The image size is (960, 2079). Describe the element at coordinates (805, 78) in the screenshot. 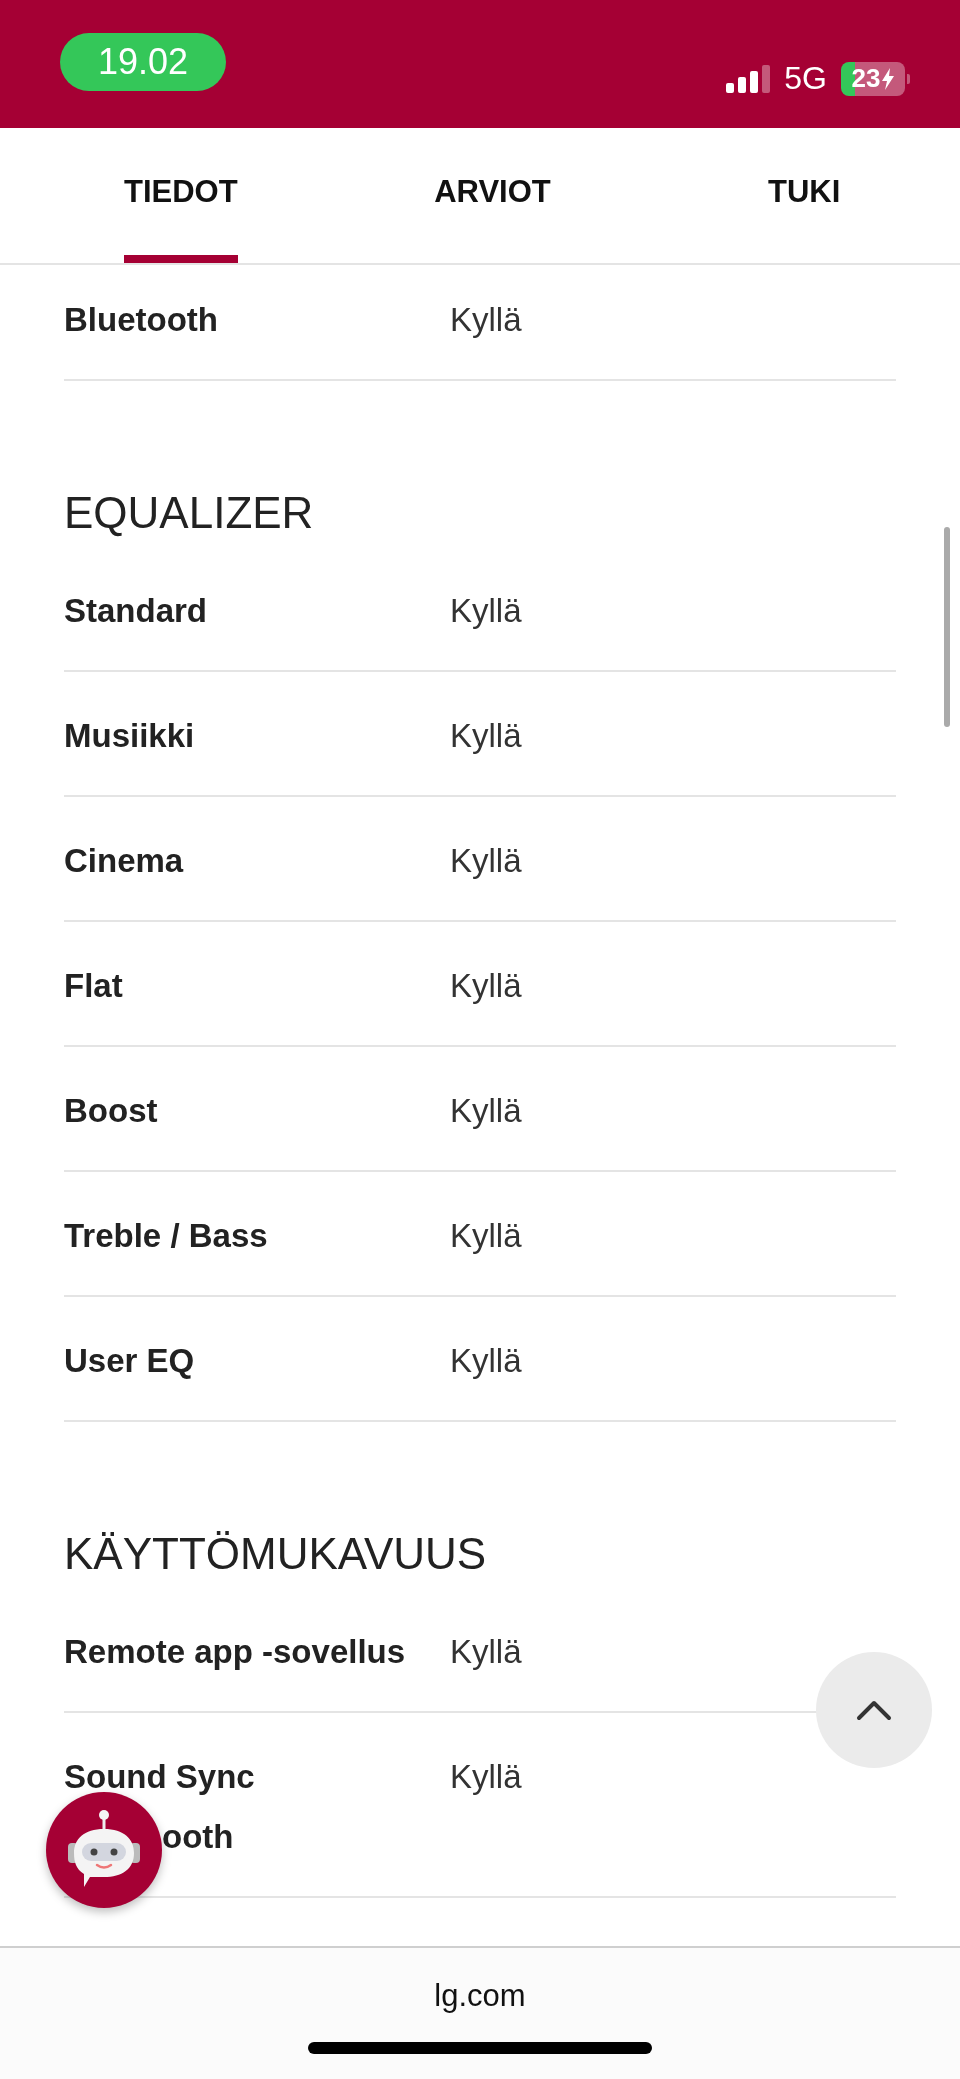

I see `network-label: 5G` at that location.